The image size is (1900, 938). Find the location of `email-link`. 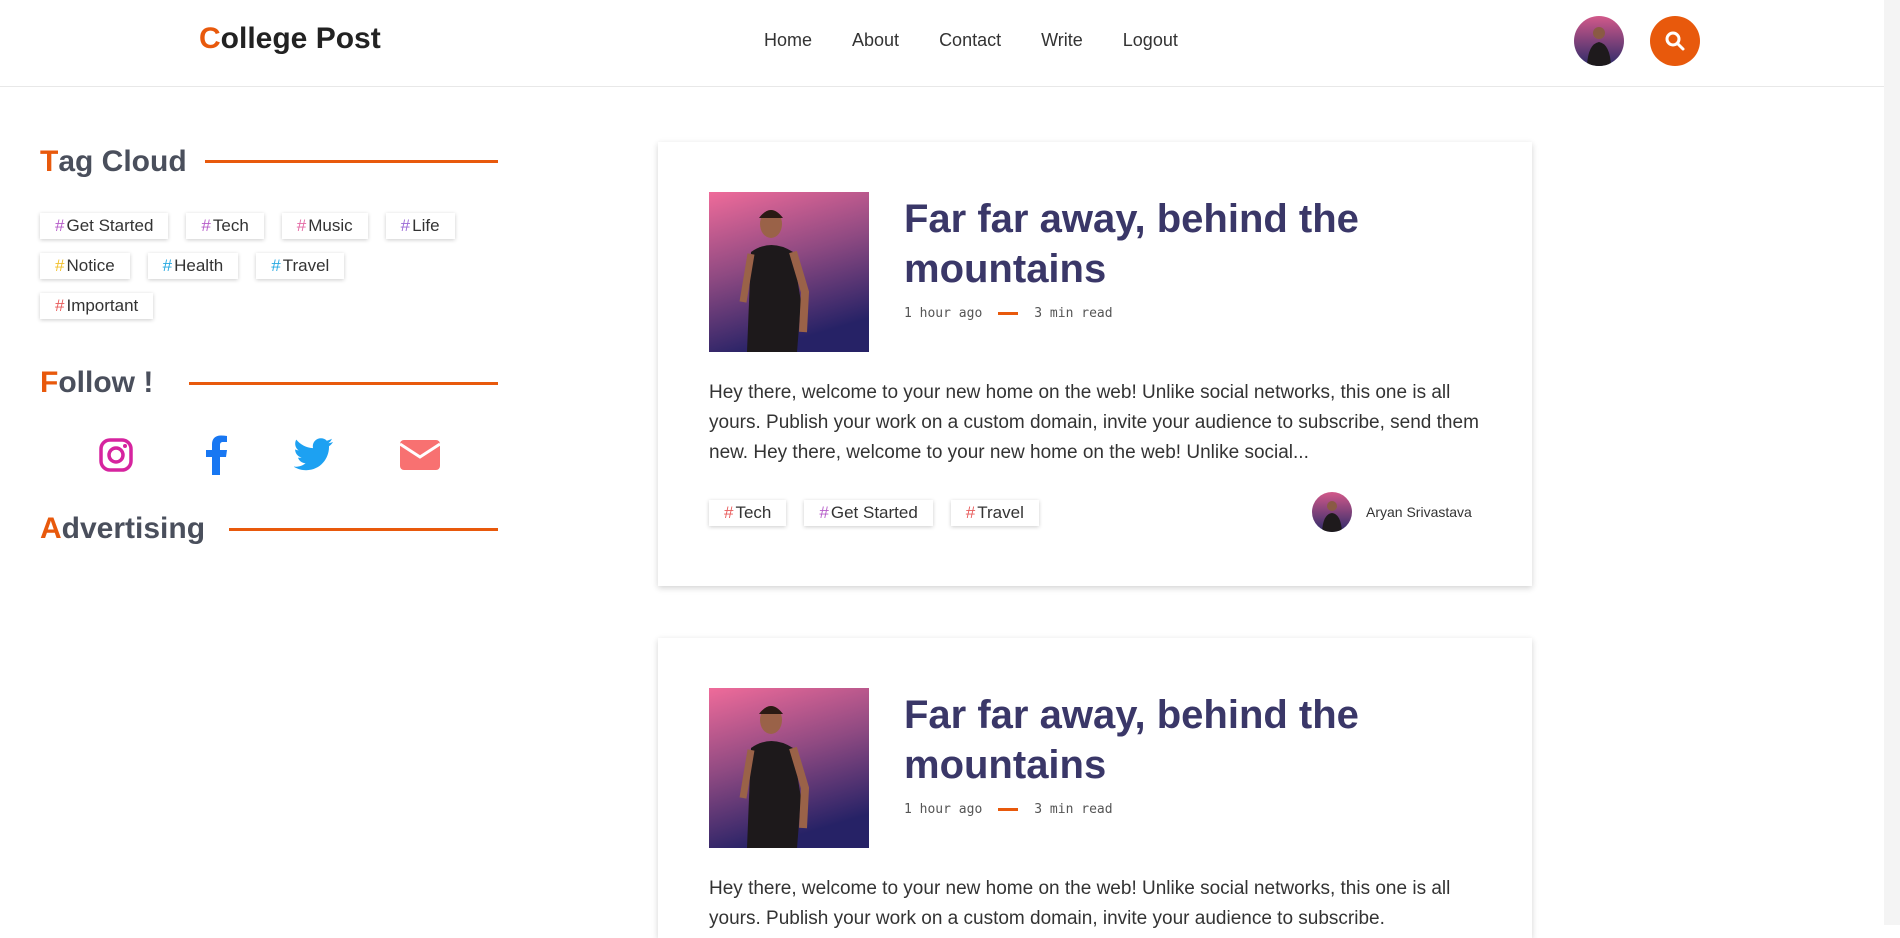

email-link is located at coordinates (420, 455).